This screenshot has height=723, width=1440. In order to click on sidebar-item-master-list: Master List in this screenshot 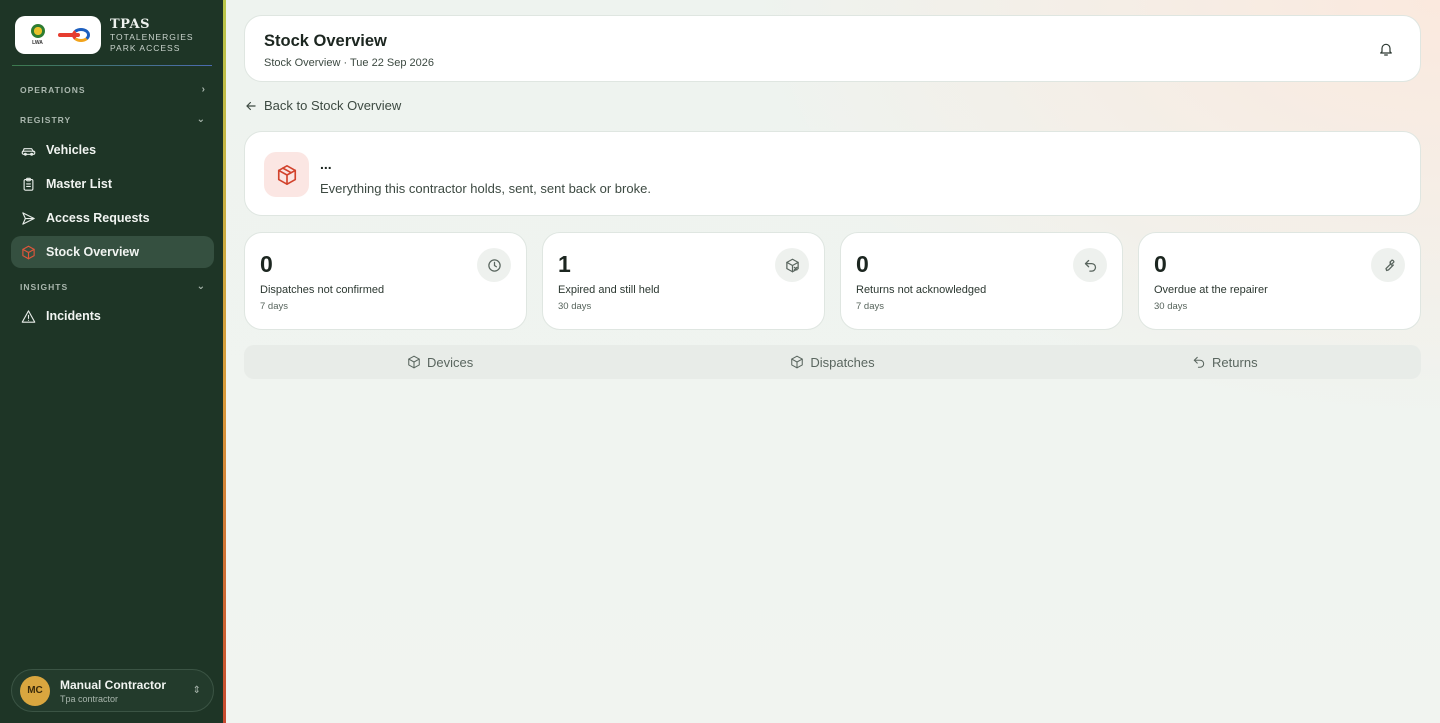, I will do `click(112, 184)`.